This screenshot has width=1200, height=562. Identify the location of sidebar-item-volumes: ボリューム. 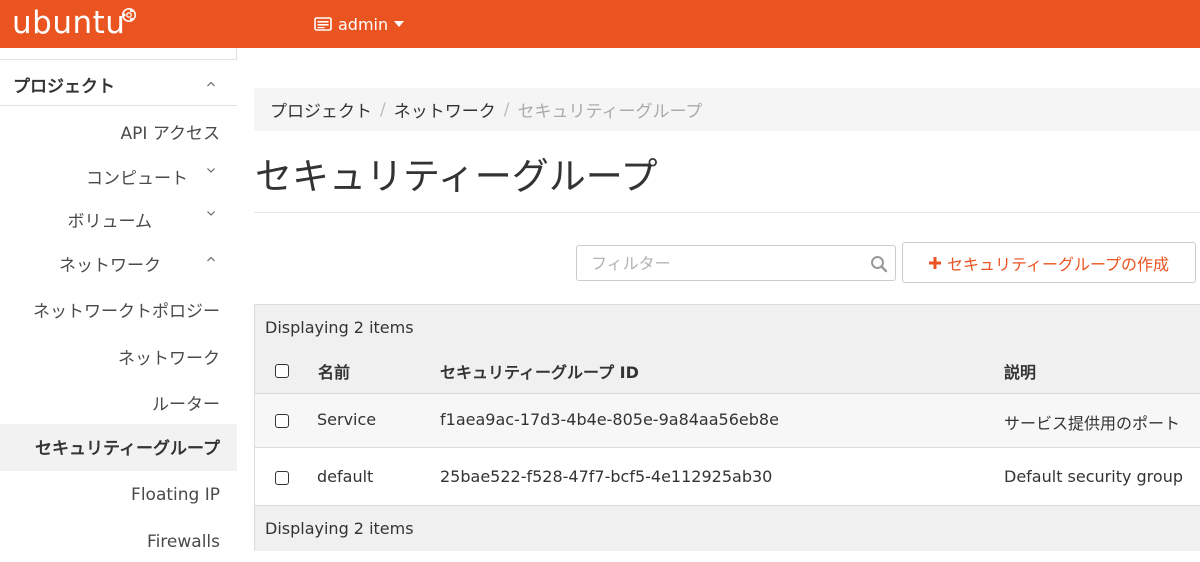
(110, 219).